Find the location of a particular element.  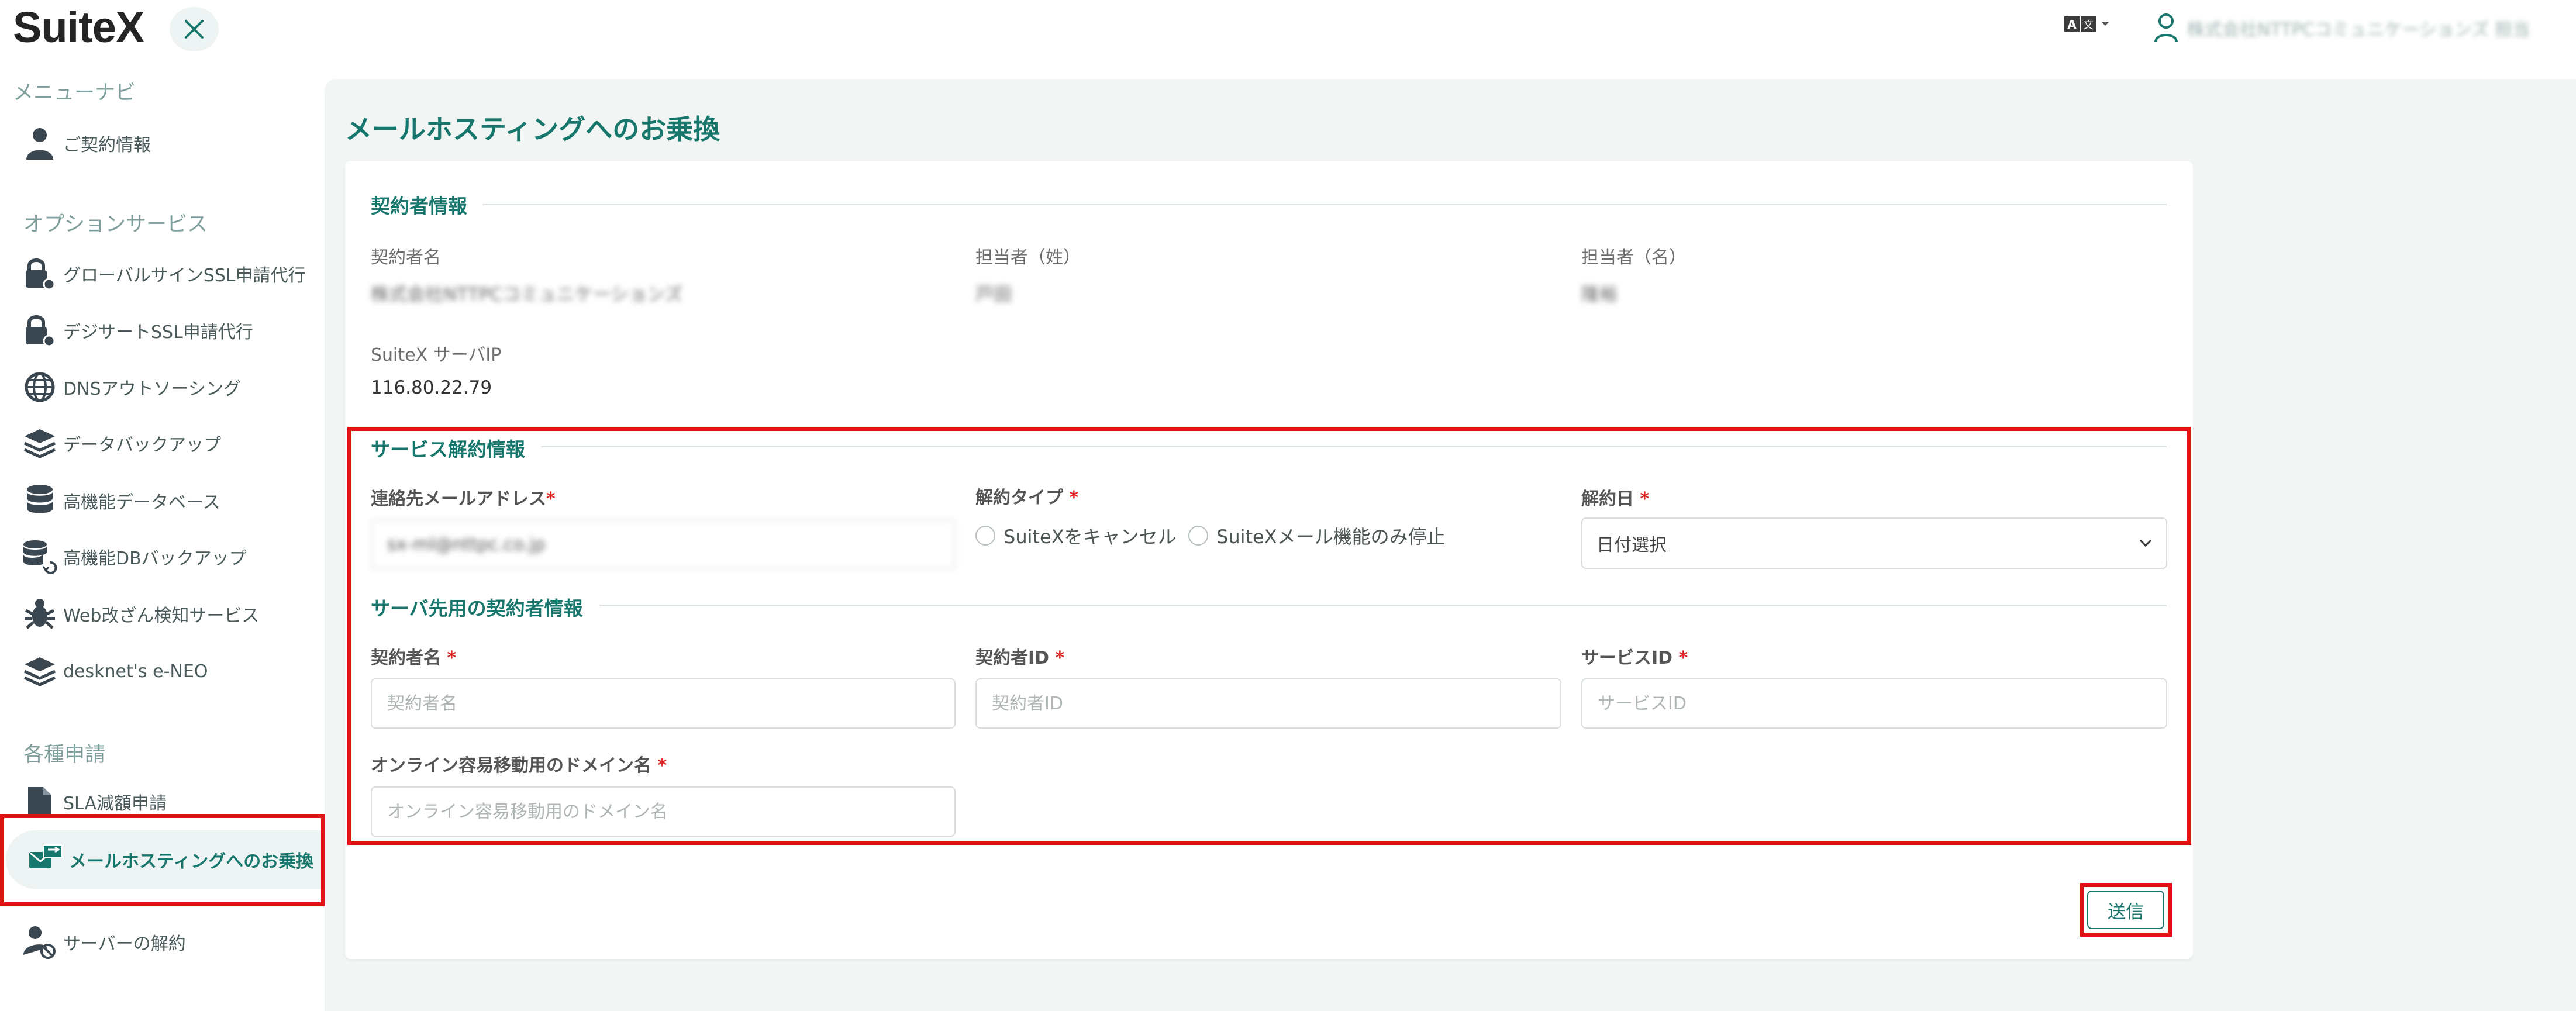

sidebar-item-label: サーバーの解約 is located at coordinates (125, 944).